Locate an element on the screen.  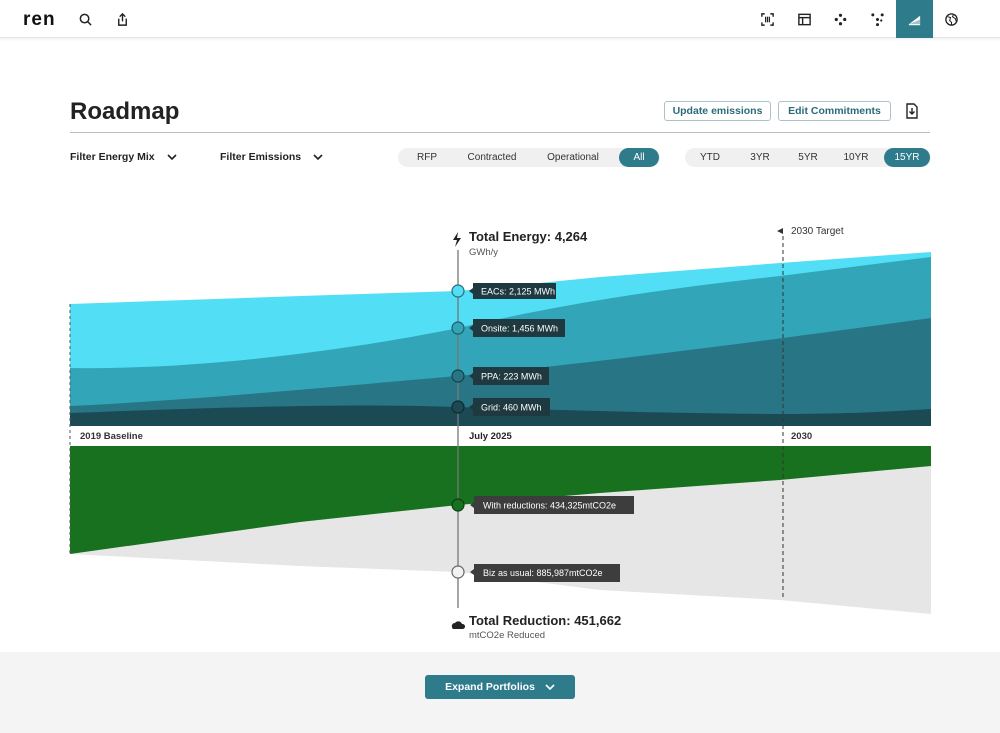
status-option-operational: Operational is located at coordinates (573, 157).